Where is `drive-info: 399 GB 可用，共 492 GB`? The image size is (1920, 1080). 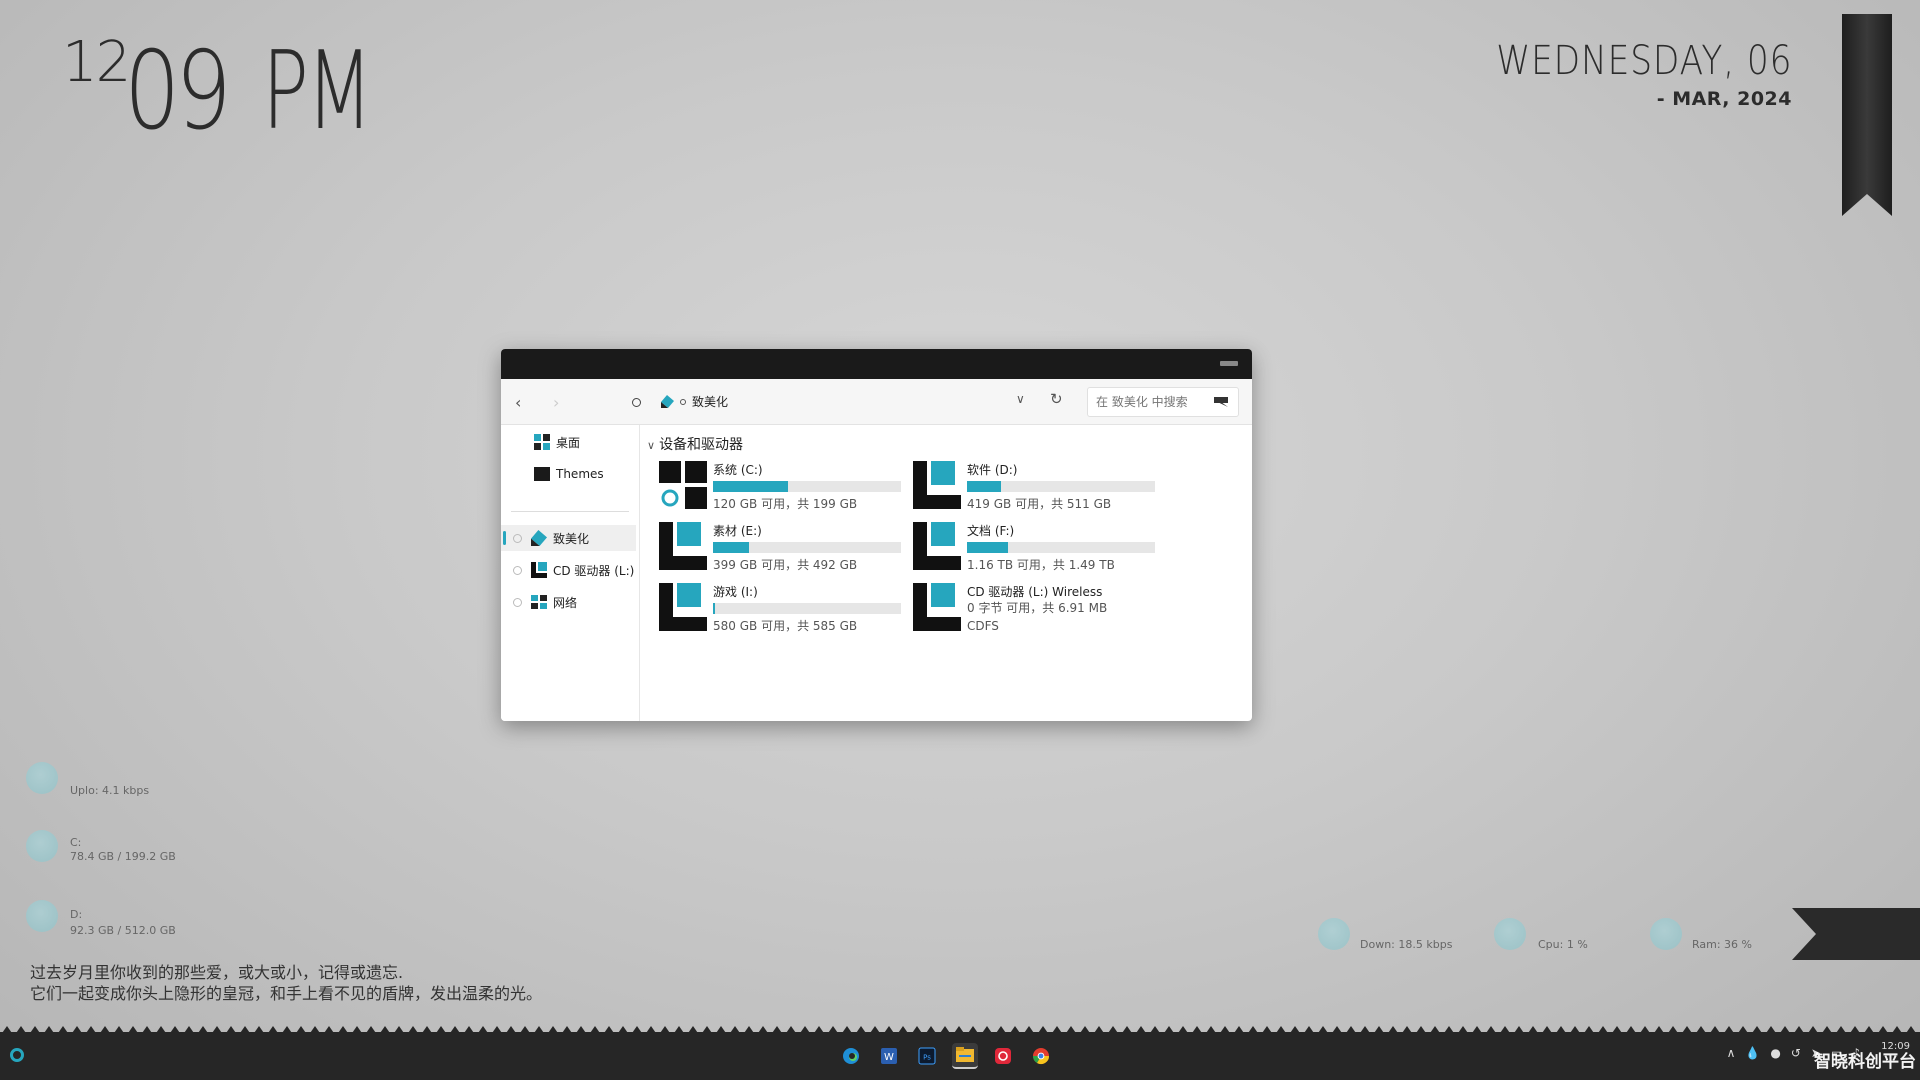 drive-info: 399 GB 可用，共 492 GB is located at coordinates (785, 565).